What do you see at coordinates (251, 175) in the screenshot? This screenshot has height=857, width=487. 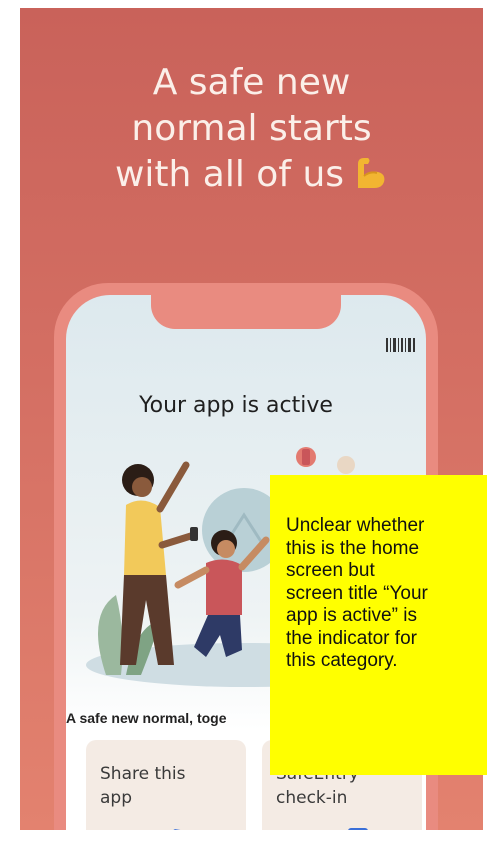 I see `headline-line-3: with all of us` at bounding box center [251, 175].